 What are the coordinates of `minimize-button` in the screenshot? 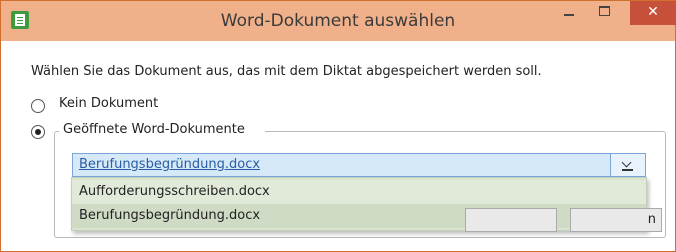 It's located at (569, 12).